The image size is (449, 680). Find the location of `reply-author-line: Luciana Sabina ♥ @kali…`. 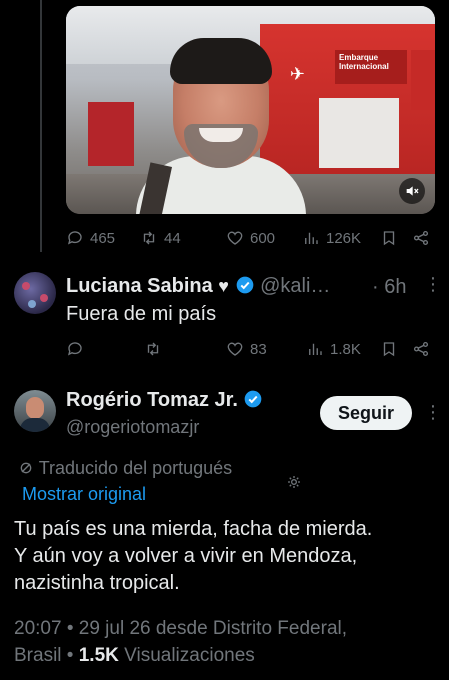

reply-author-line: Luciana Sabina ♥ @kali… is located at coordinates (198, 286).